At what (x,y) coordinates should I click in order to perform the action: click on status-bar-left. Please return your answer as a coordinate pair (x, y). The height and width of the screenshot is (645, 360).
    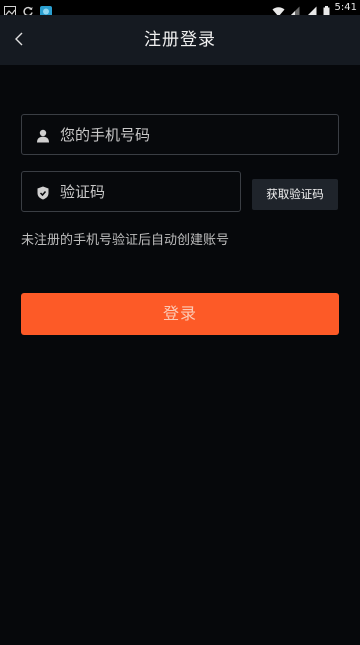
    Looking at the image, I should click on (26, 9).